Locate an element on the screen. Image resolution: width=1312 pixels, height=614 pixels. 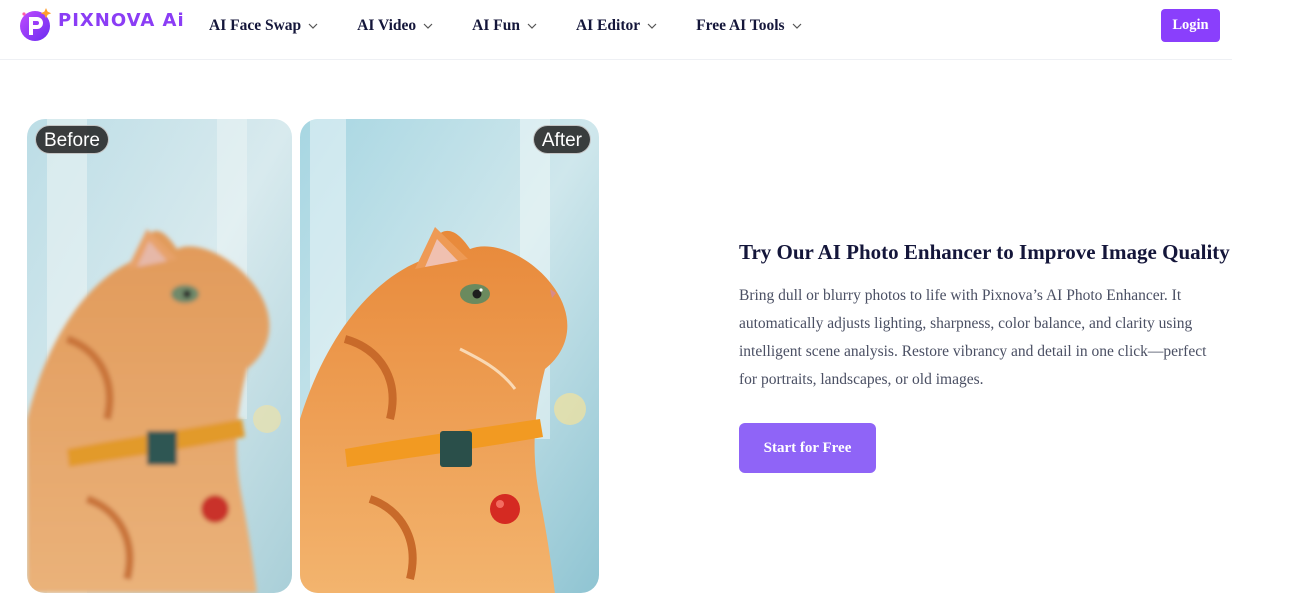
nav-label: AI Editor is located at coordinates (608, 25).